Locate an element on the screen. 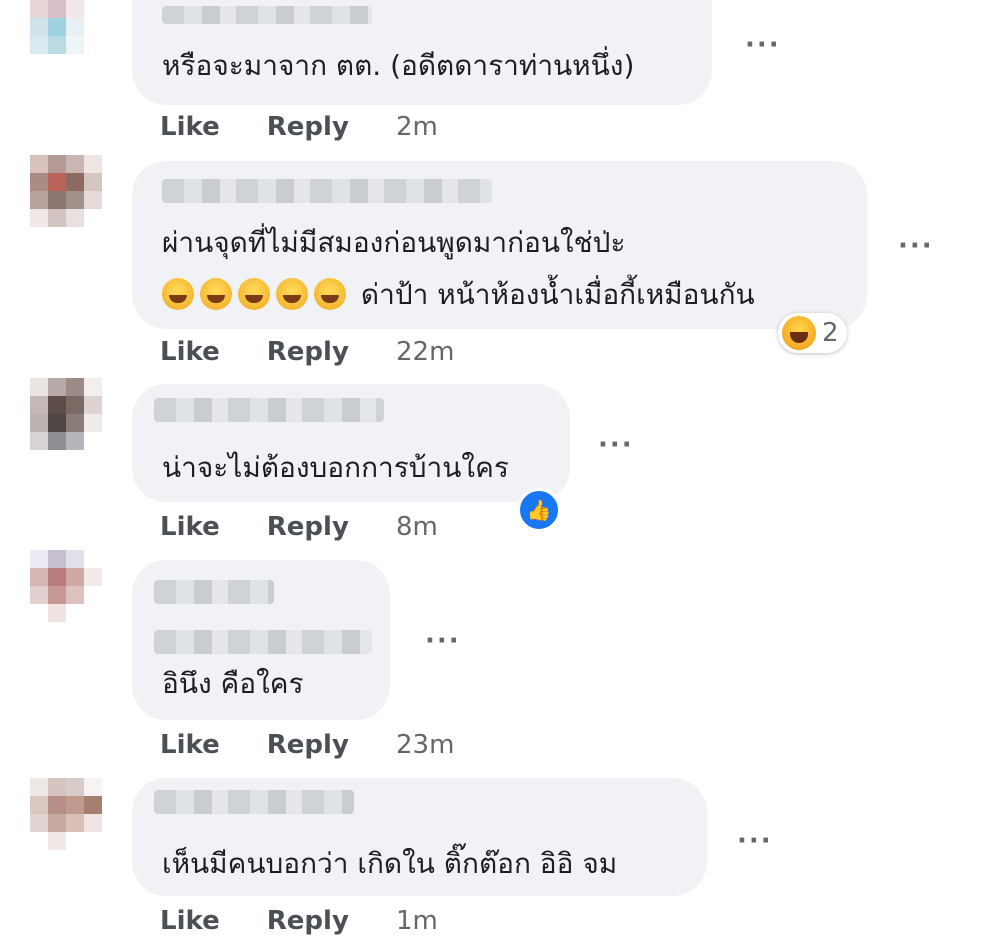 Image resolution: width=995 pixels, height=949 pixels. comment-actions: Like Reply 22m is located at coordinates (307, 352).